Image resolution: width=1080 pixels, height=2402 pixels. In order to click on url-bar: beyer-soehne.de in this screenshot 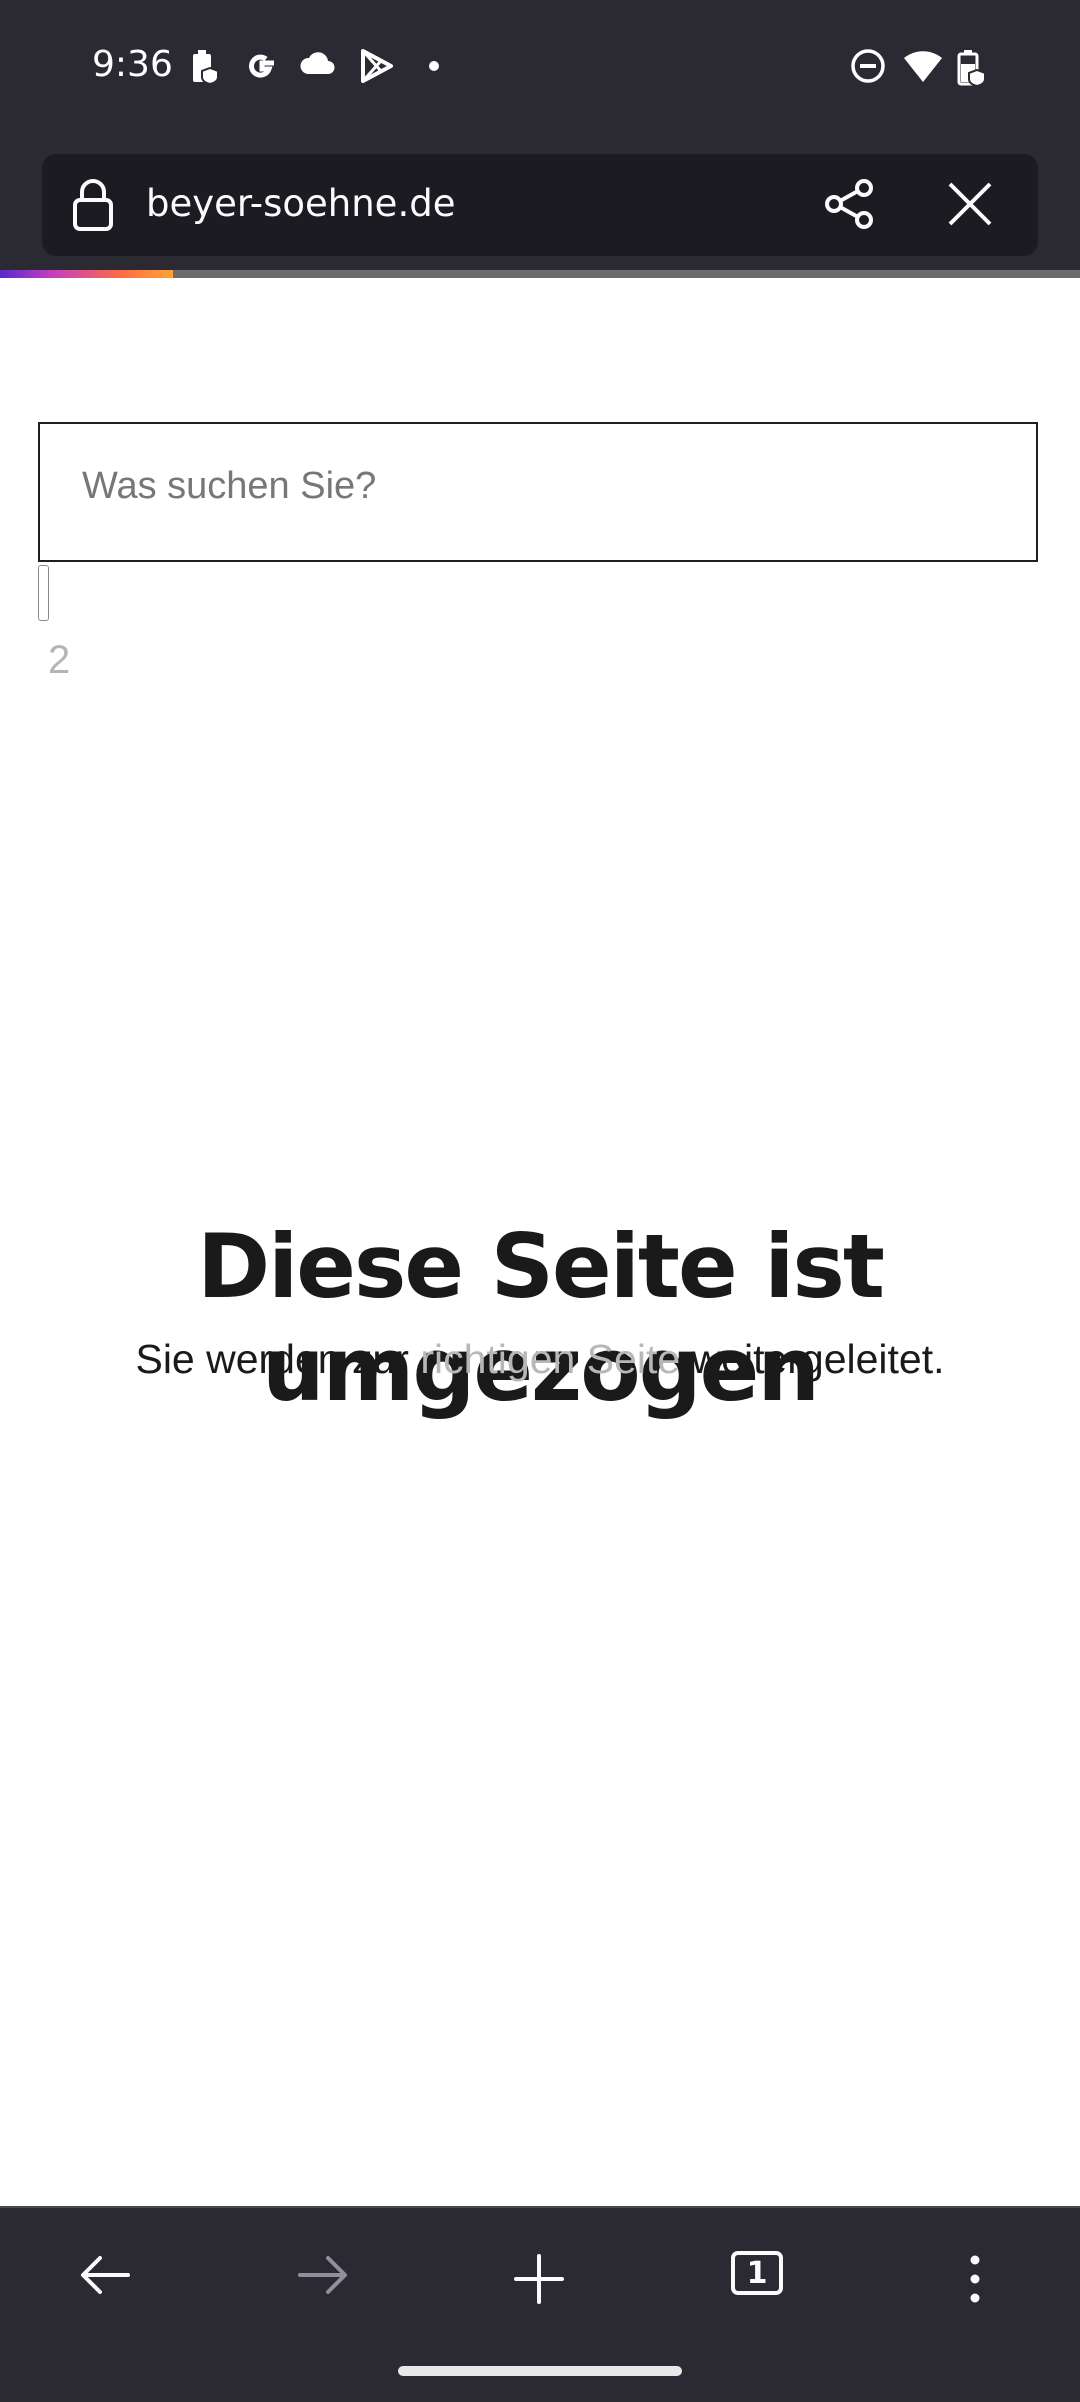, I will do `click(540, 205)`.